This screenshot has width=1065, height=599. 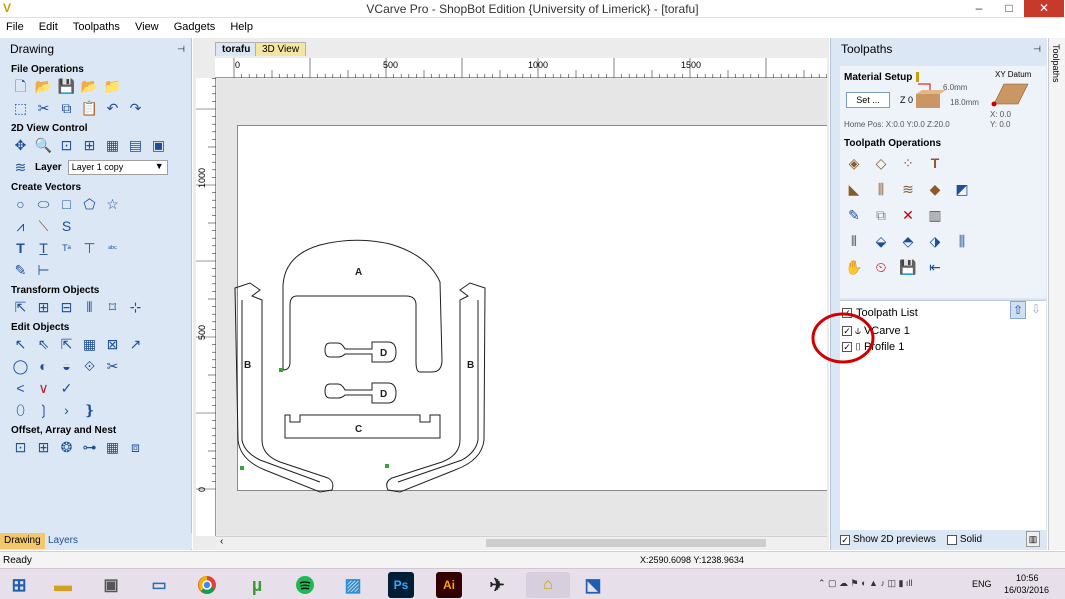 I want to click on part-a-outline, so click(x=362, y=306).